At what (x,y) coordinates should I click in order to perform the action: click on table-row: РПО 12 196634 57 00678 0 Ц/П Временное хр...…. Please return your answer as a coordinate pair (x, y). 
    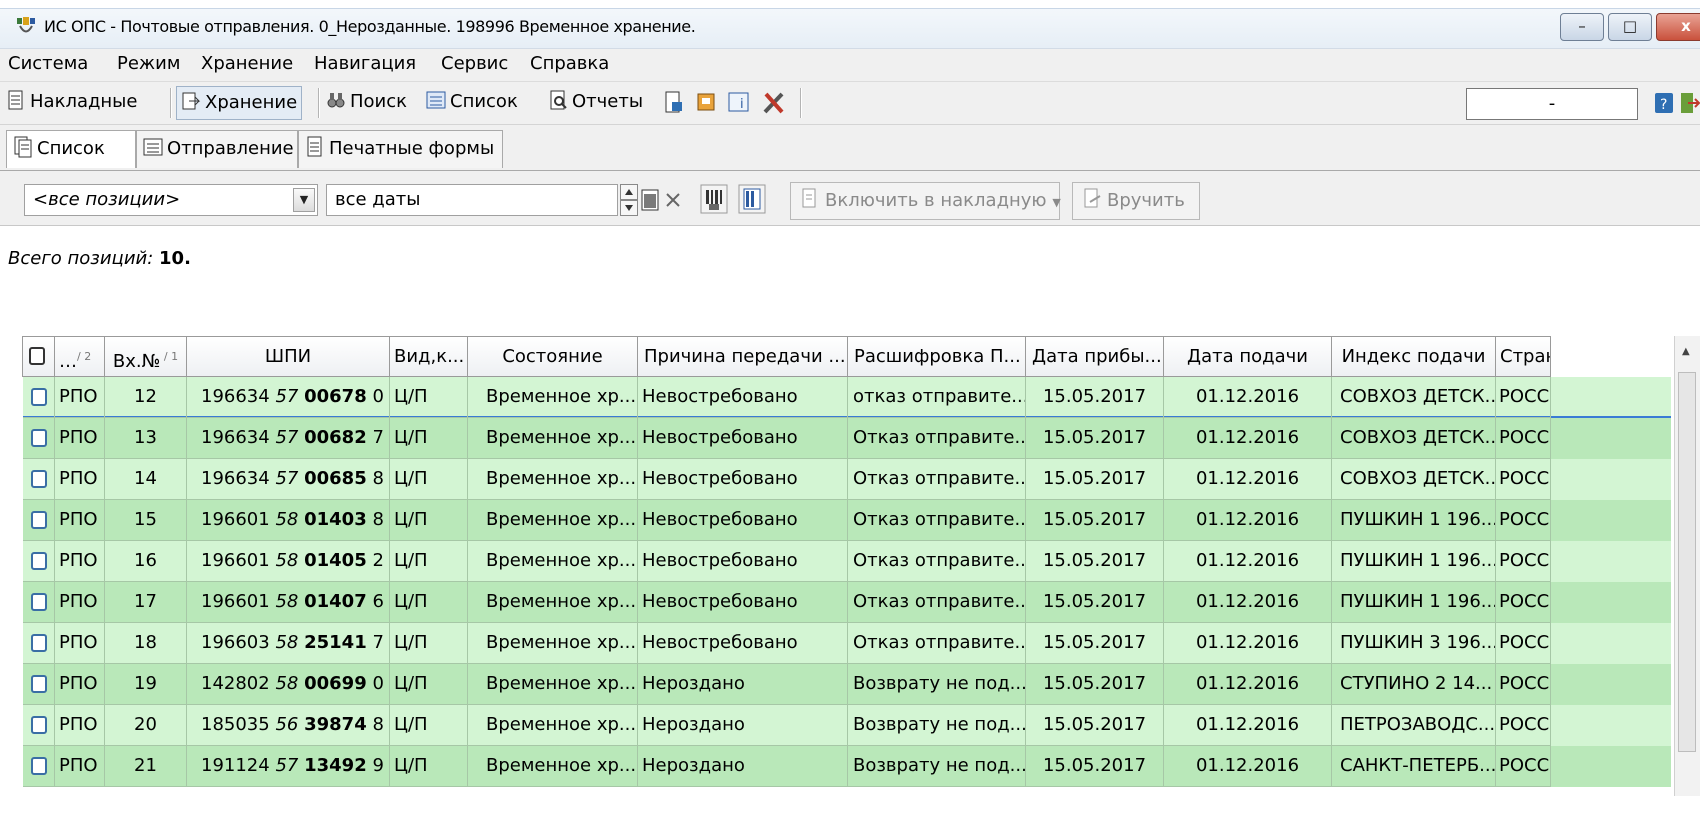
    Looking at the image, I should click on (847, 397).